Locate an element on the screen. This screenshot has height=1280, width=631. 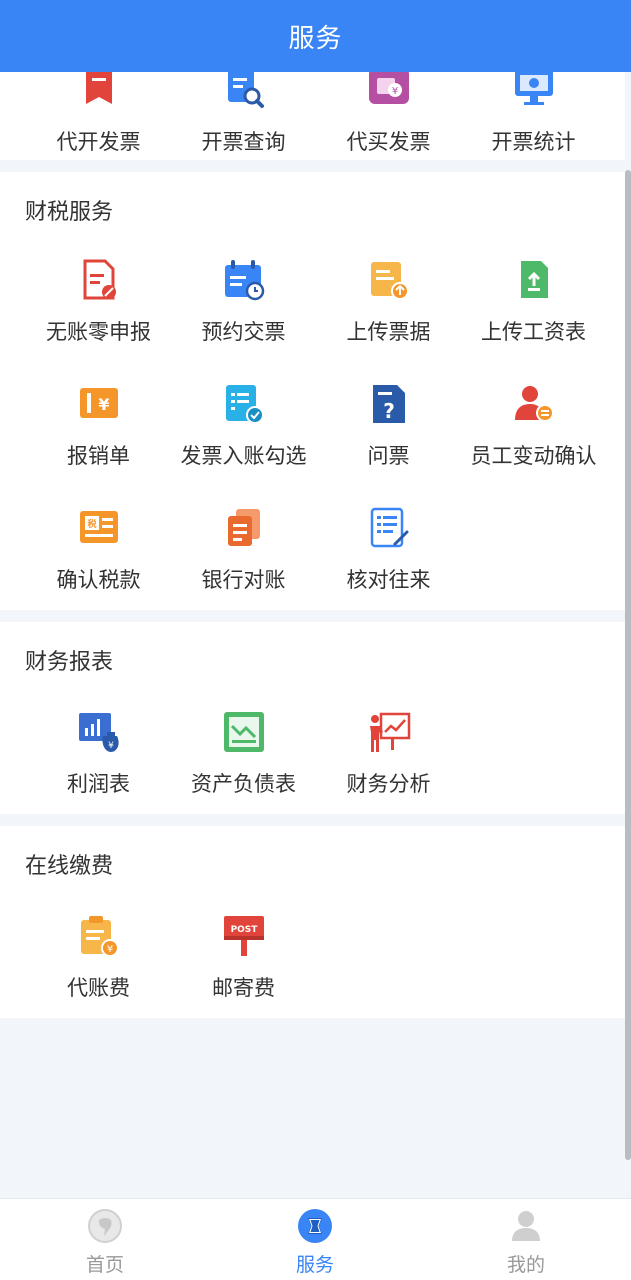
grid-item-question-doc: ? 问票 is located at coordinates (388, 432).